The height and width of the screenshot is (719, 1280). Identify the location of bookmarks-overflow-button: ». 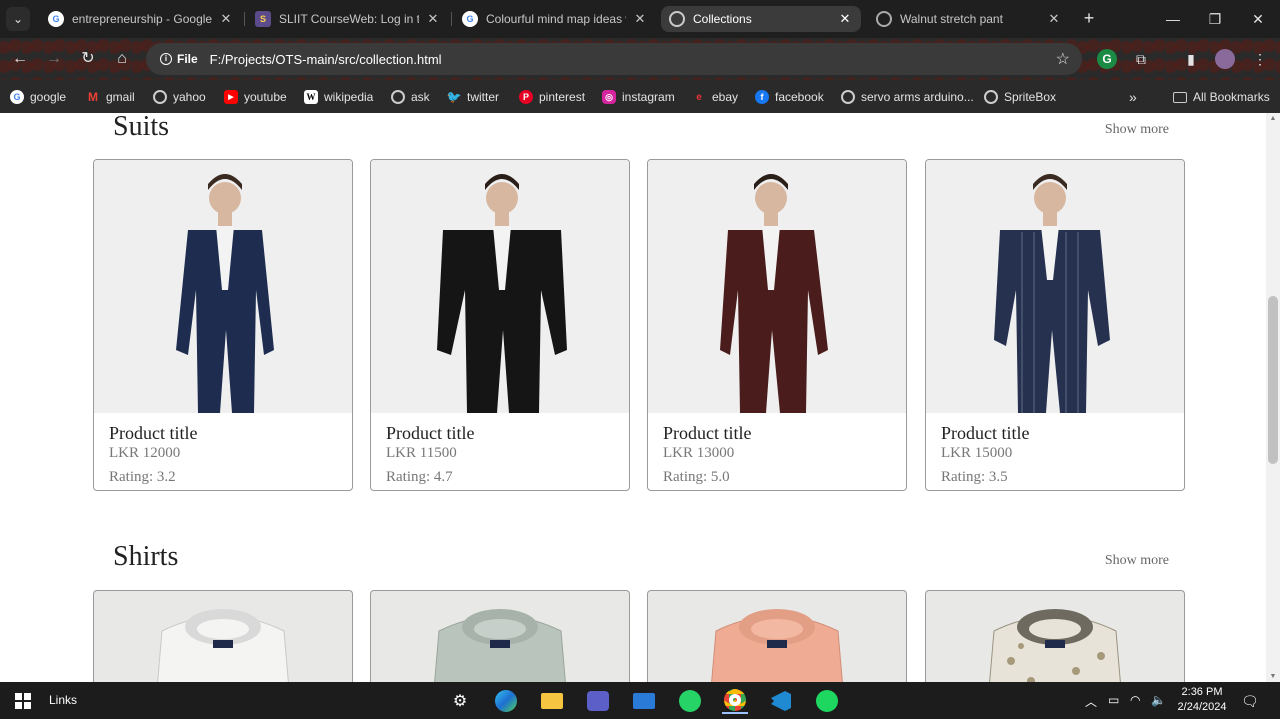
(1133, 97).